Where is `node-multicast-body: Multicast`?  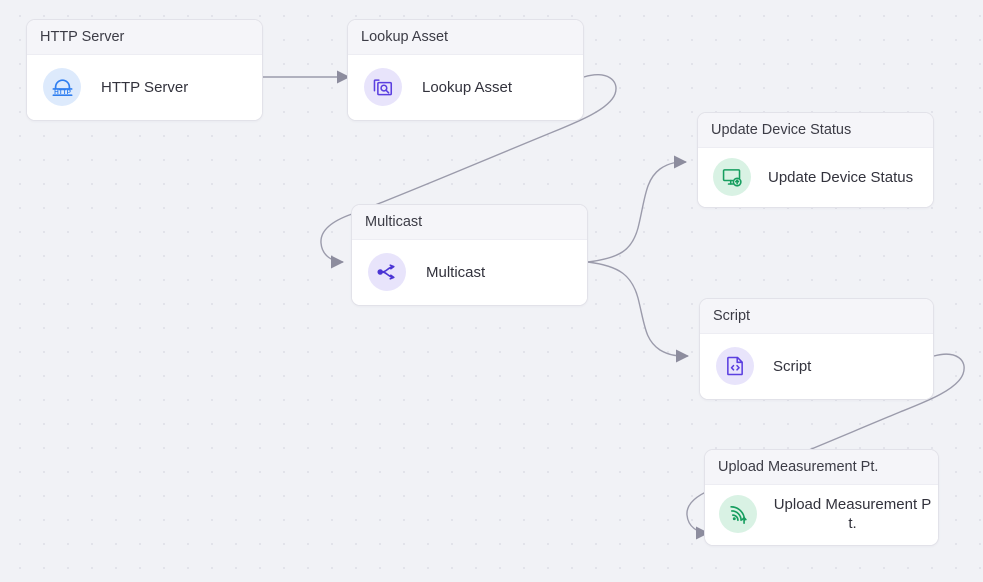 node-multicast-body: Multicast is located at coordinates (469, 273).